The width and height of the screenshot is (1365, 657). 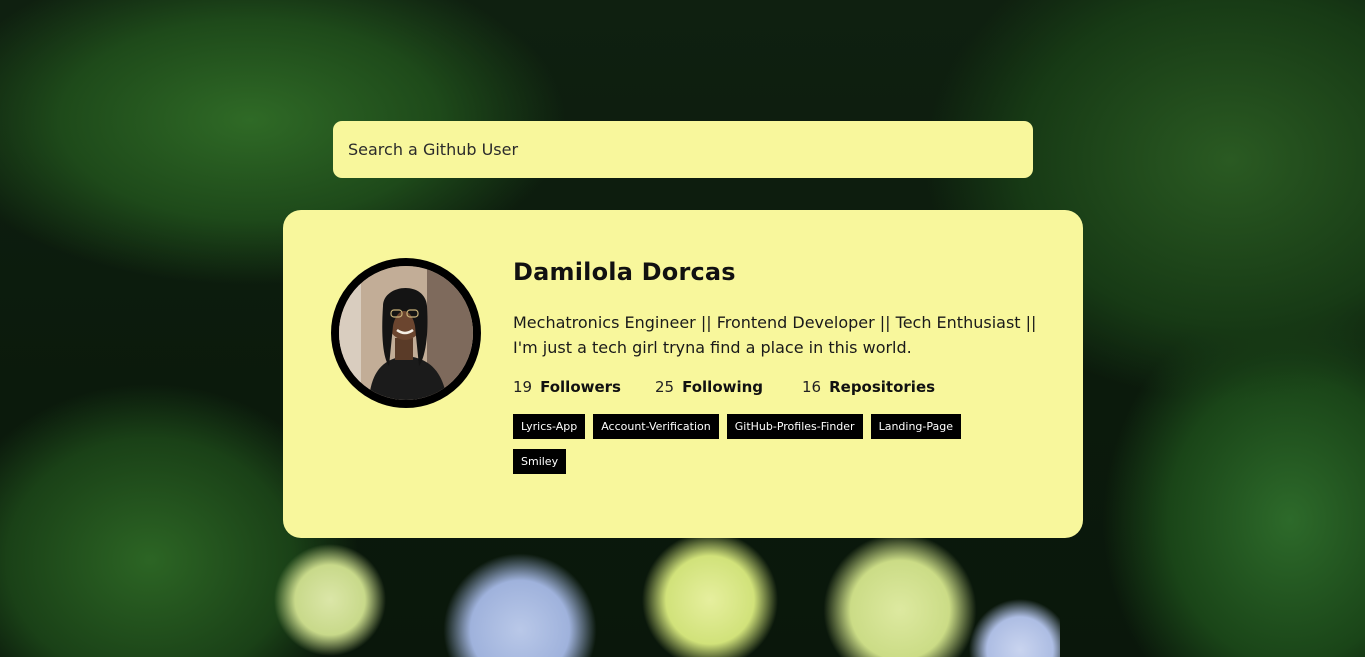 What do you see at coordinates (794, 426) in the screenshot?
I see `repo-link-github-profiles-finder: GitHub-Profiles-Finder` at bounding box center [794, 426].